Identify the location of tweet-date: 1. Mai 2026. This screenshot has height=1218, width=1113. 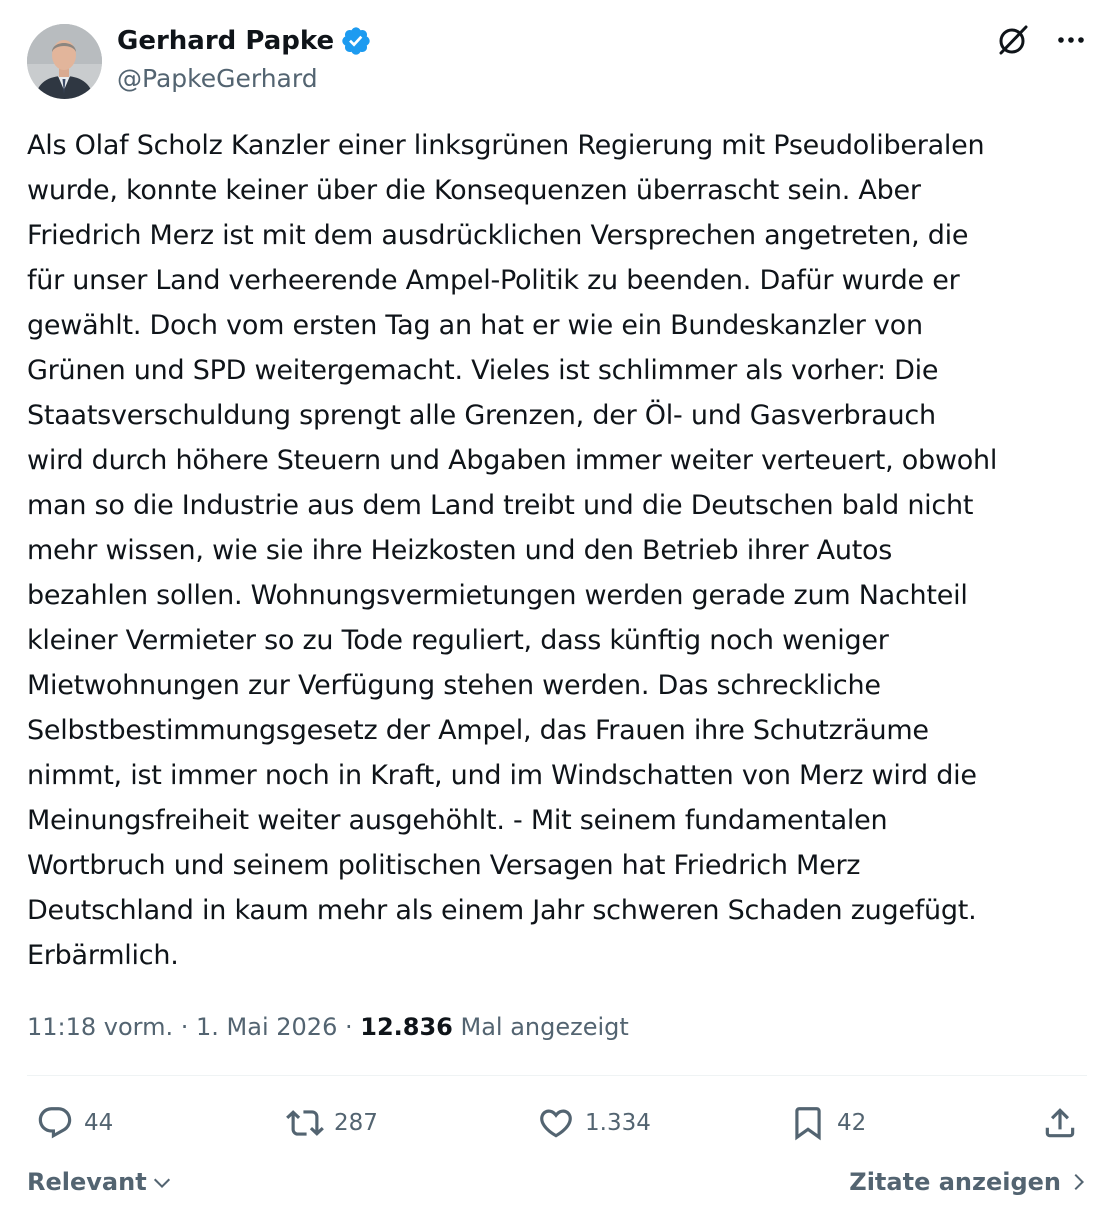
(266, 1027).